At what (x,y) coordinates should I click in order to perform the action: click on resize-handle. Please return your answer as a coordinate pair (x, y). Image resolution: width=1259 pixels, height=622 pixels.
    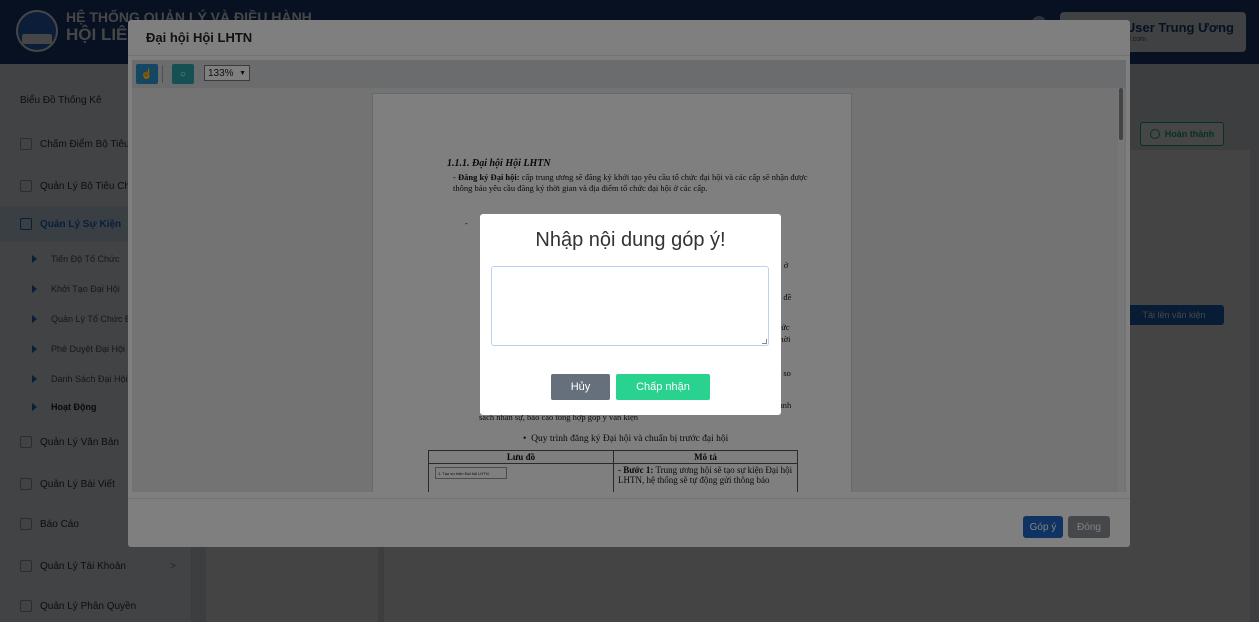
    Looking at the image, I should click on (764, 341).